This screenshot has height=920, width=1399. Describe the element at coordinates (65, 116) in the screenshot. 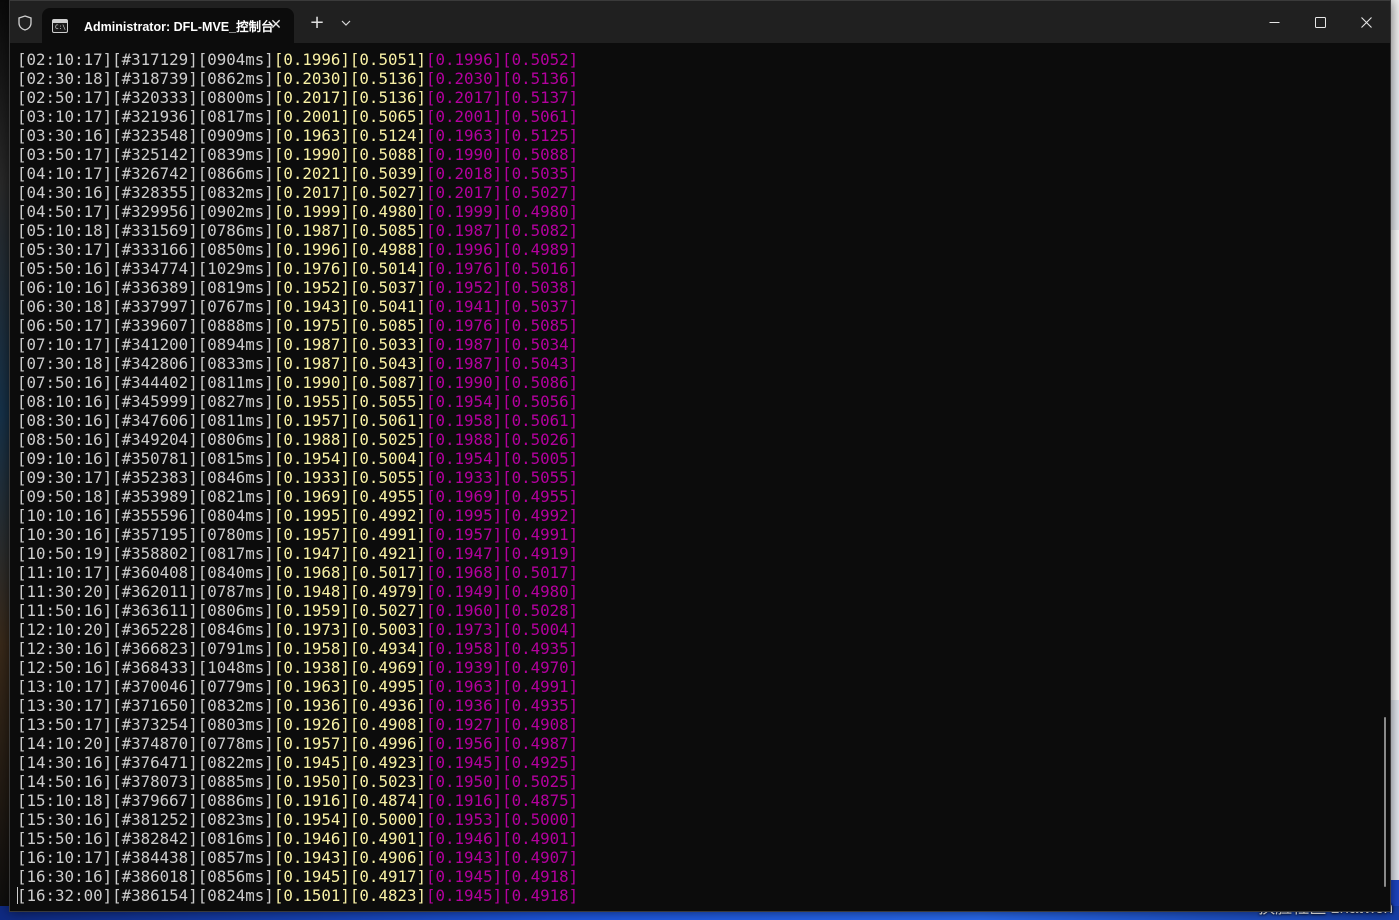

I see `log-time: [03:10:17]` at that location.